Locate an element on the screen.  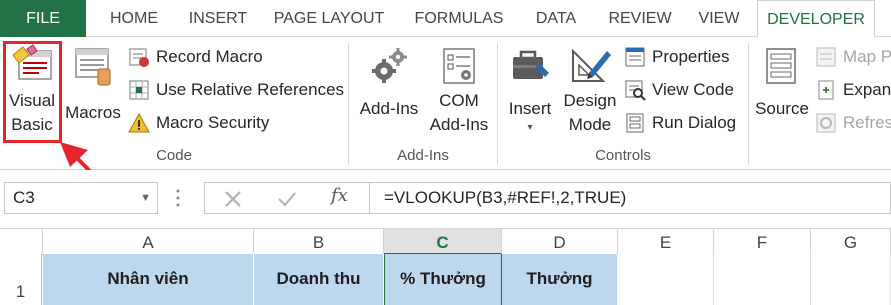
source-button: Source is located at coordinates (782, 82).